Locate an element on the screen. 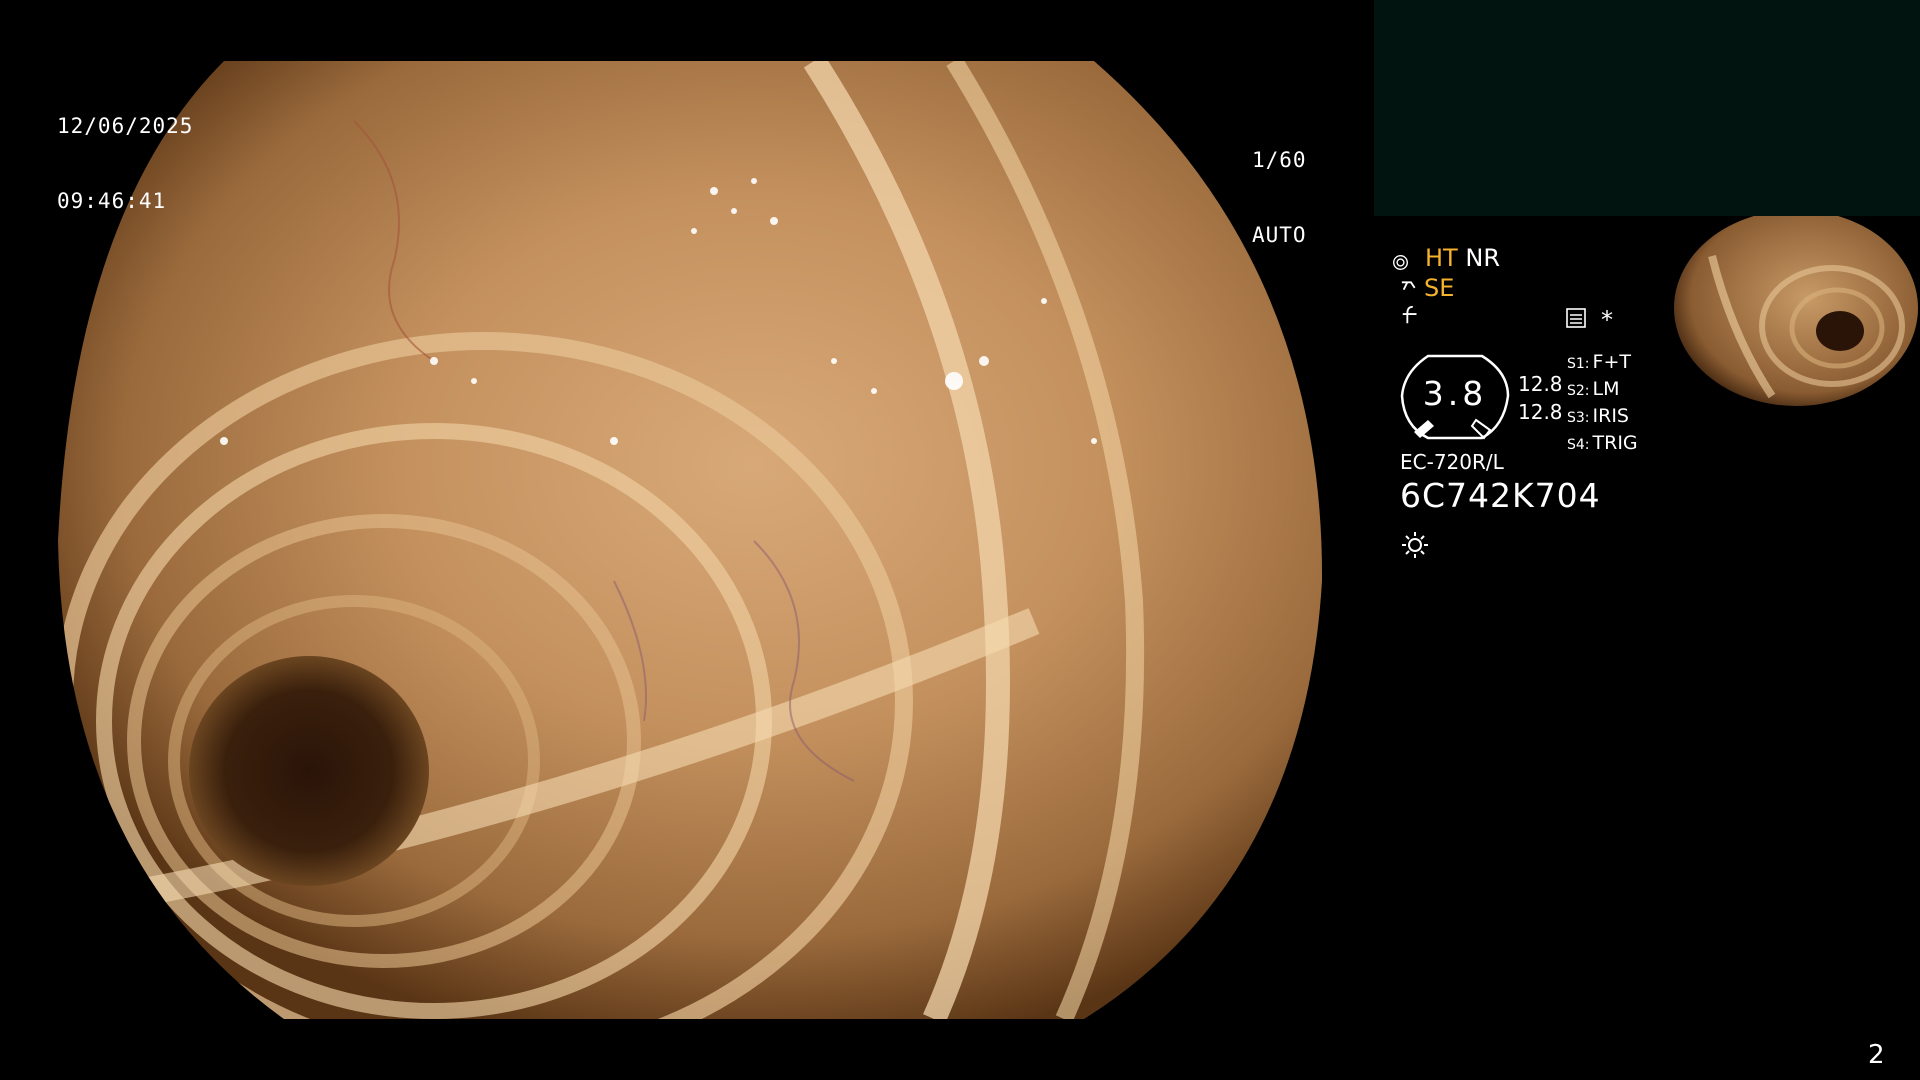  switch-key: S1: is located at coordinates (1578, 364).